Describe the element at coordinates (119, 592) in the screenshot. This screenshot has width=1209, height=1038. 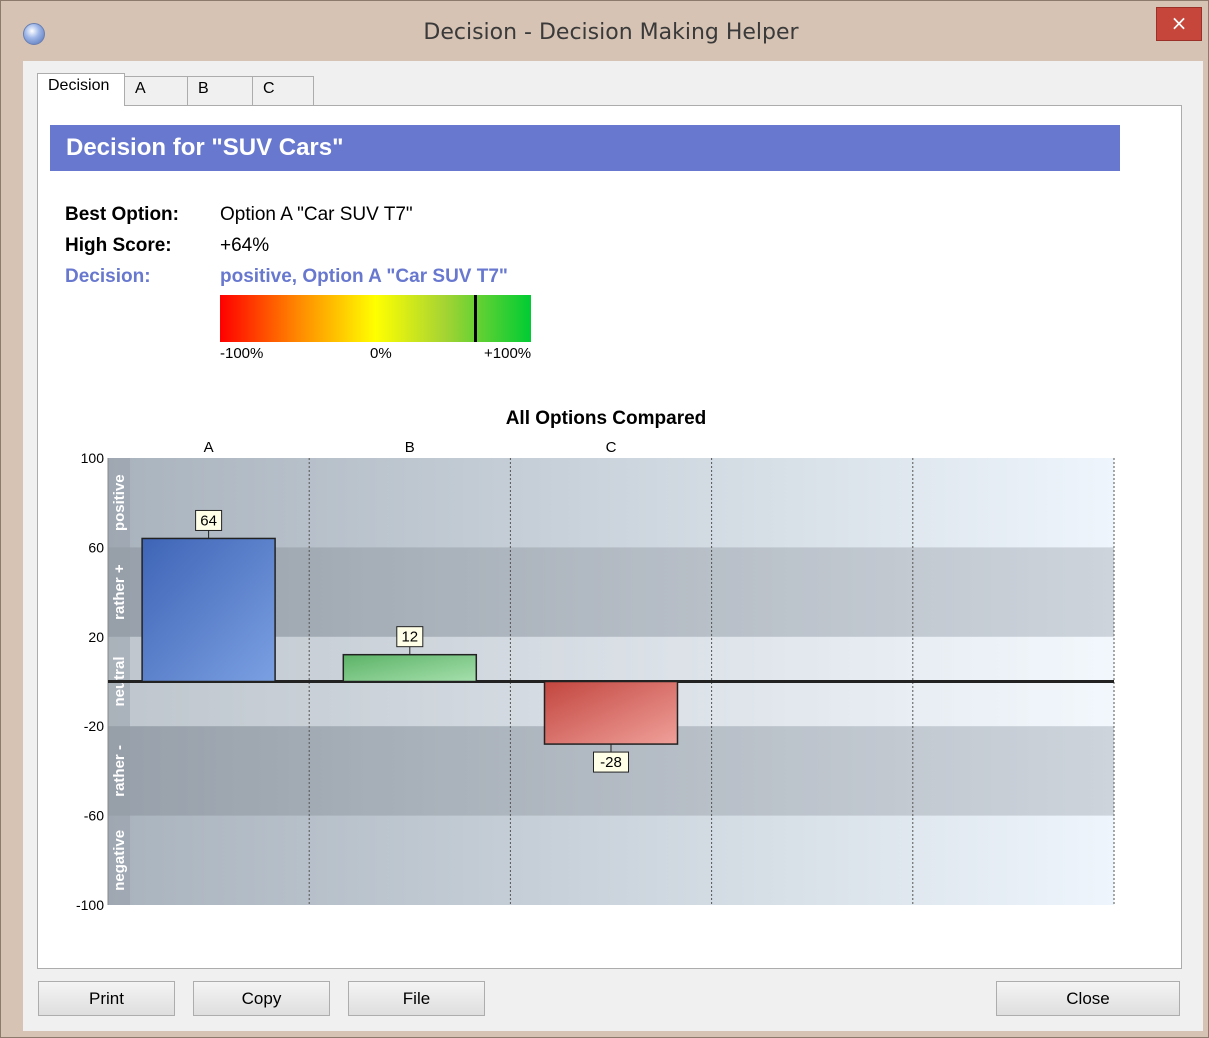
I see `band-label: rather +` at that location.